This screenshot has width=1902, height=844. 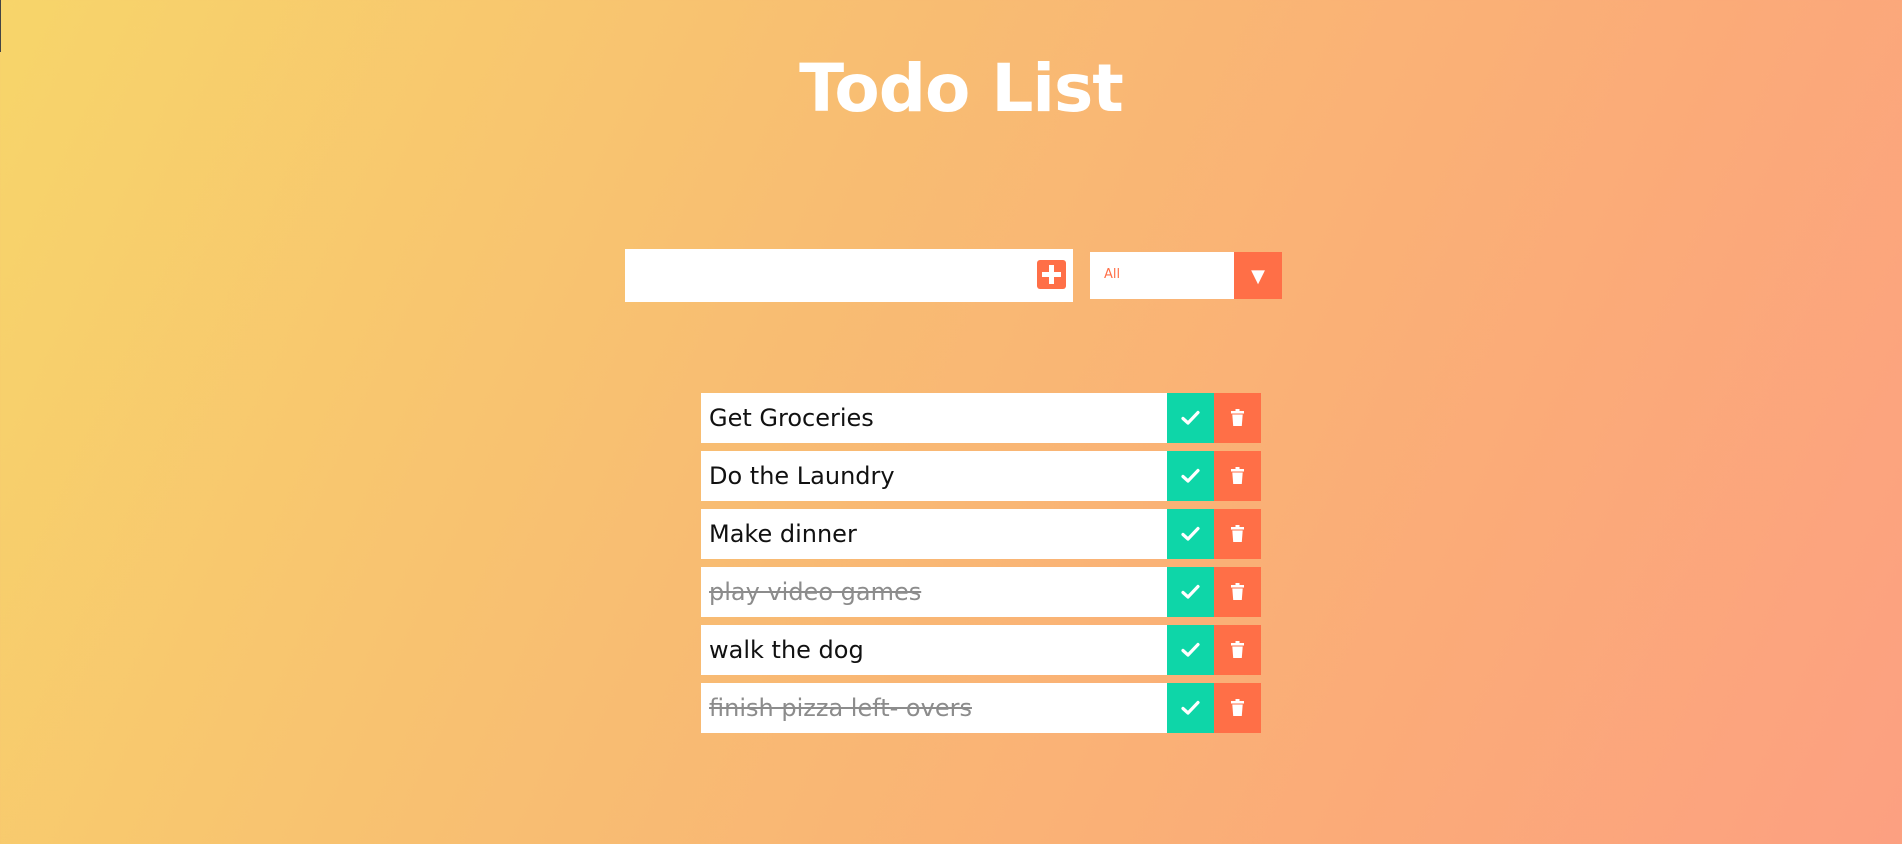 What do you see at coordinates (815, 592) in the screenshot?
I see `todo-text: play video games` at bounding box center [815, 592].